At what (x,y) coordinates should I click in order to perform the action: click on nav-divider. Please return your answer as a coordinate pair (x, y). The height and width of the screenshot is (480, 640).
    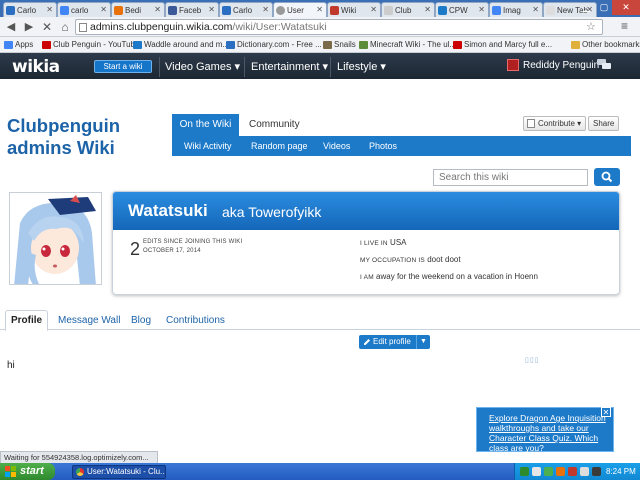
    Looking at the image, I should click on (330, 67).